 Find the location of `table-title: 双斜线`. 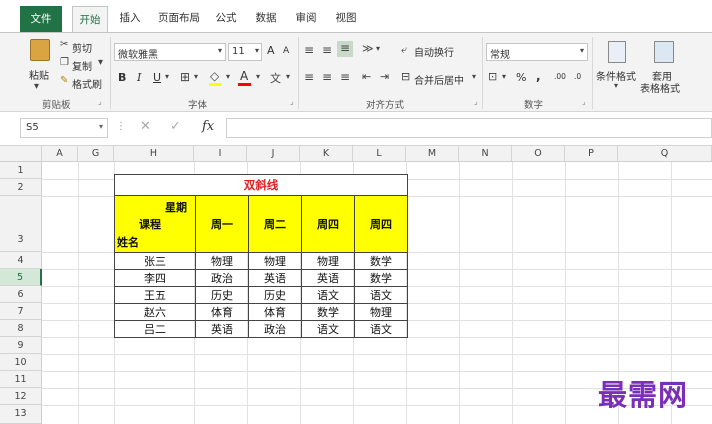

table-title: 双斜线 is located at coordinates (261, 185).